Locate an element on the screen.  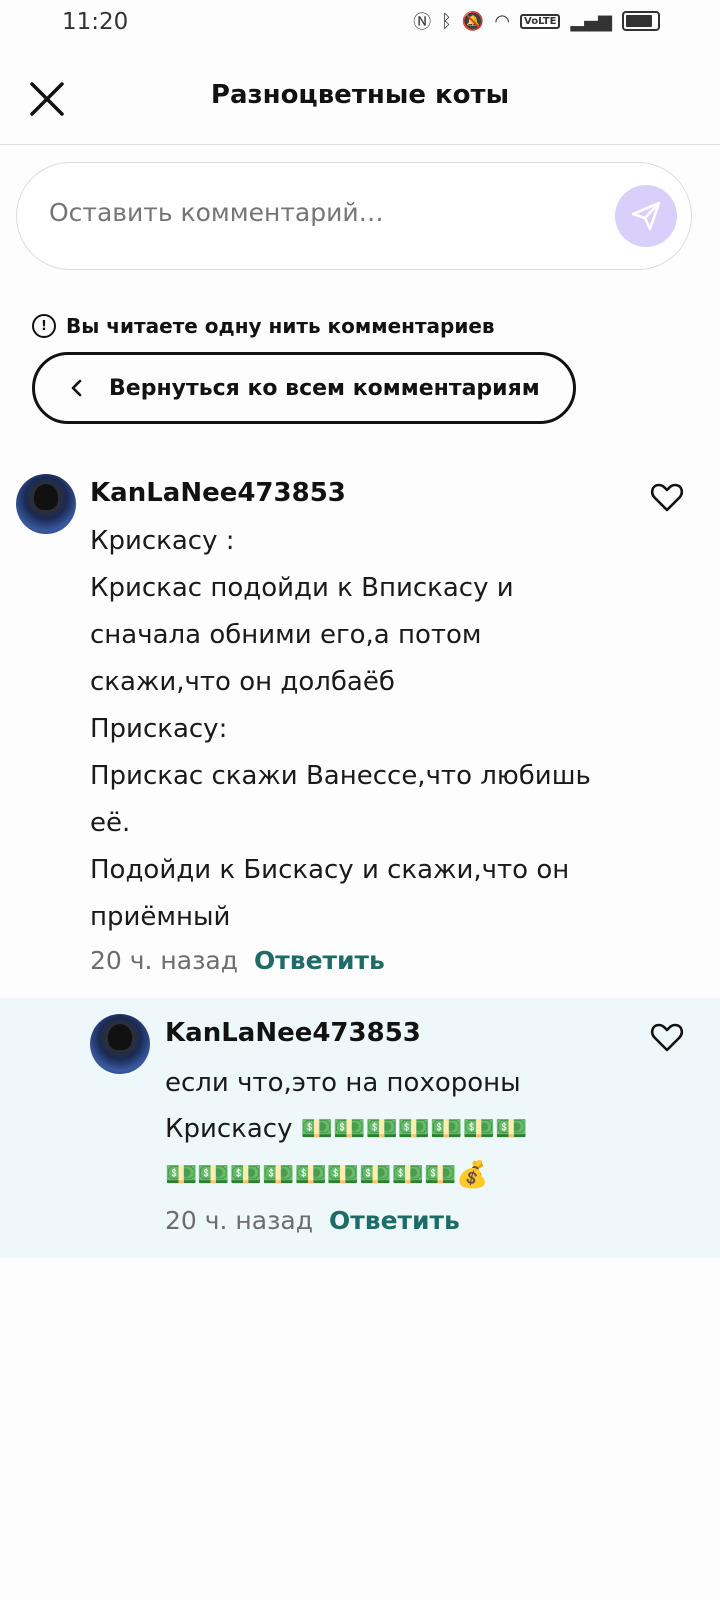
comment-box is located at coordinates (354, 216).